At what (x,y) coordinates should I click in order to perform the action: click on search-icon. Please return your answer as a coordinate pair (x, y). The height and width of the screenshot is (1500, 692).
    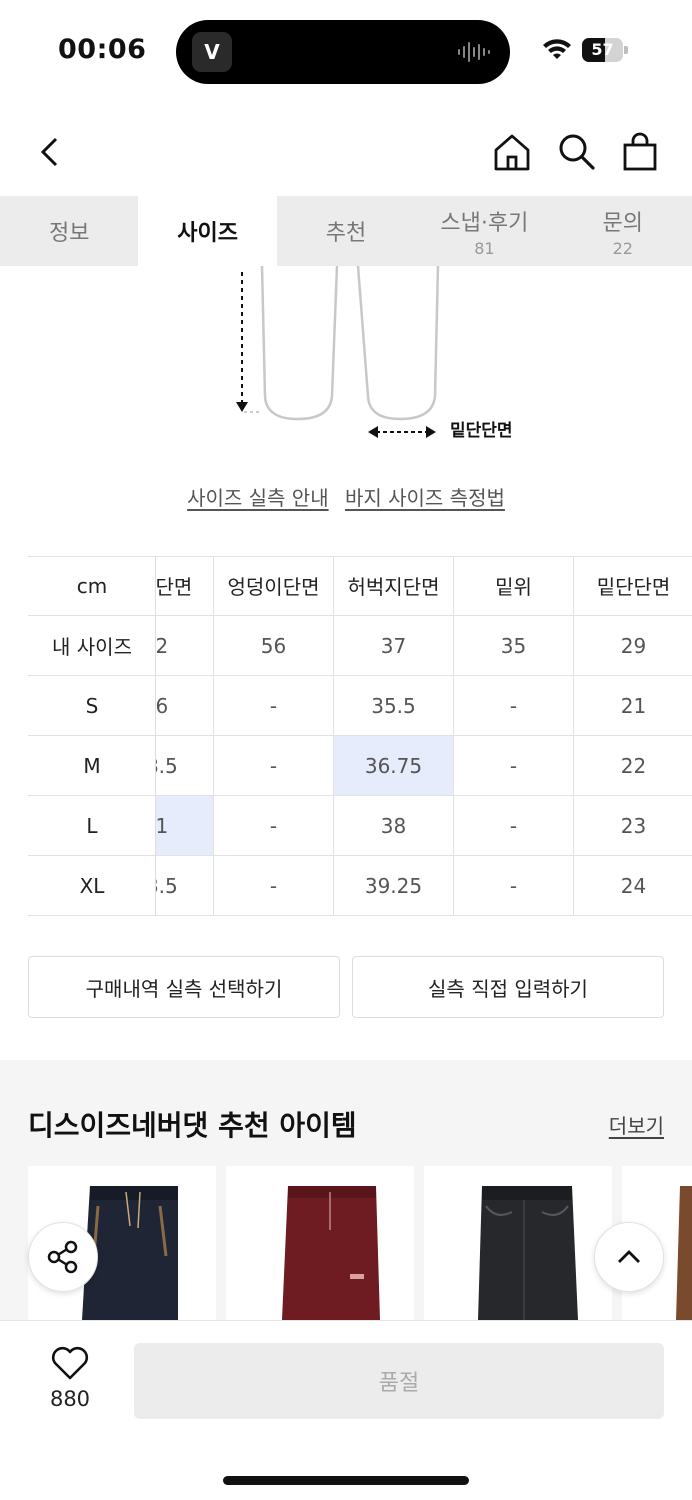
    Looking at the image, I should click on (577, 152).